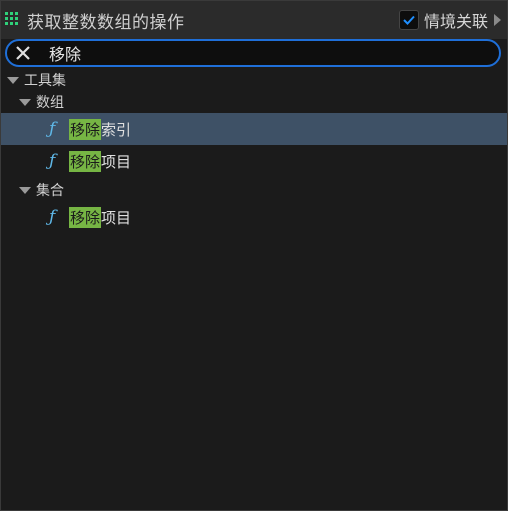 This screenshot has height=511, width=508. I want to click on category-label: 集合, so click(50, 191).